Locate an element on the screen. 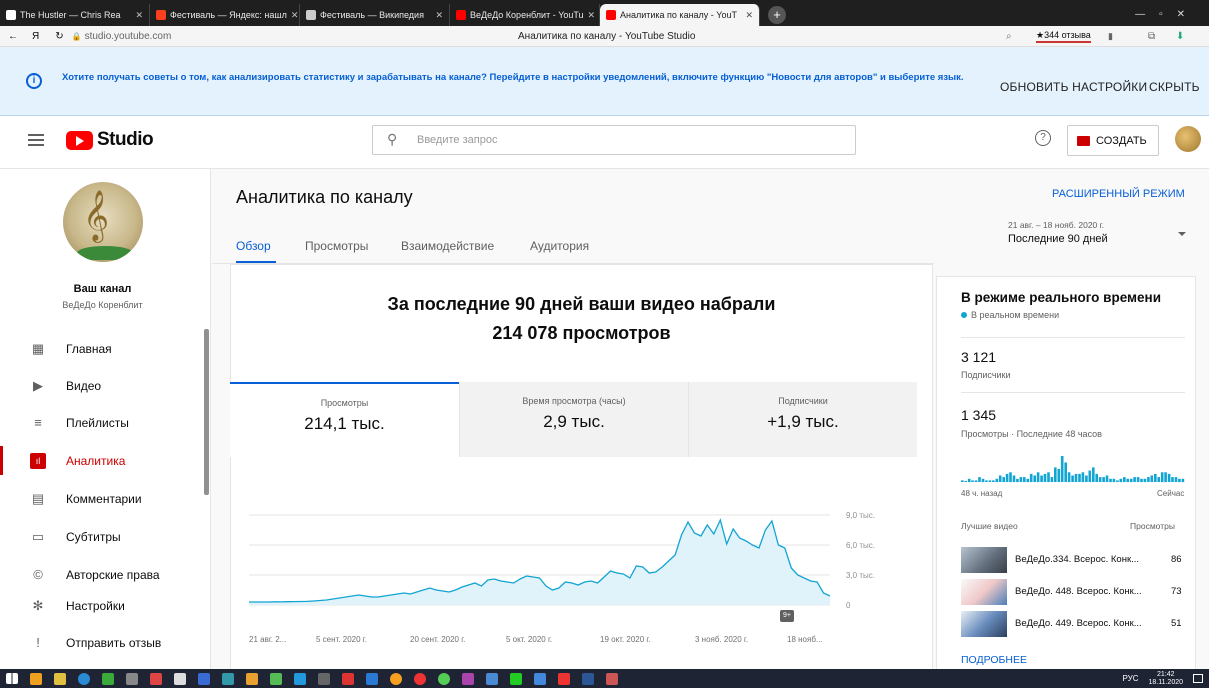  search-icon: ⌕ is located at coordinates (1009, 36).